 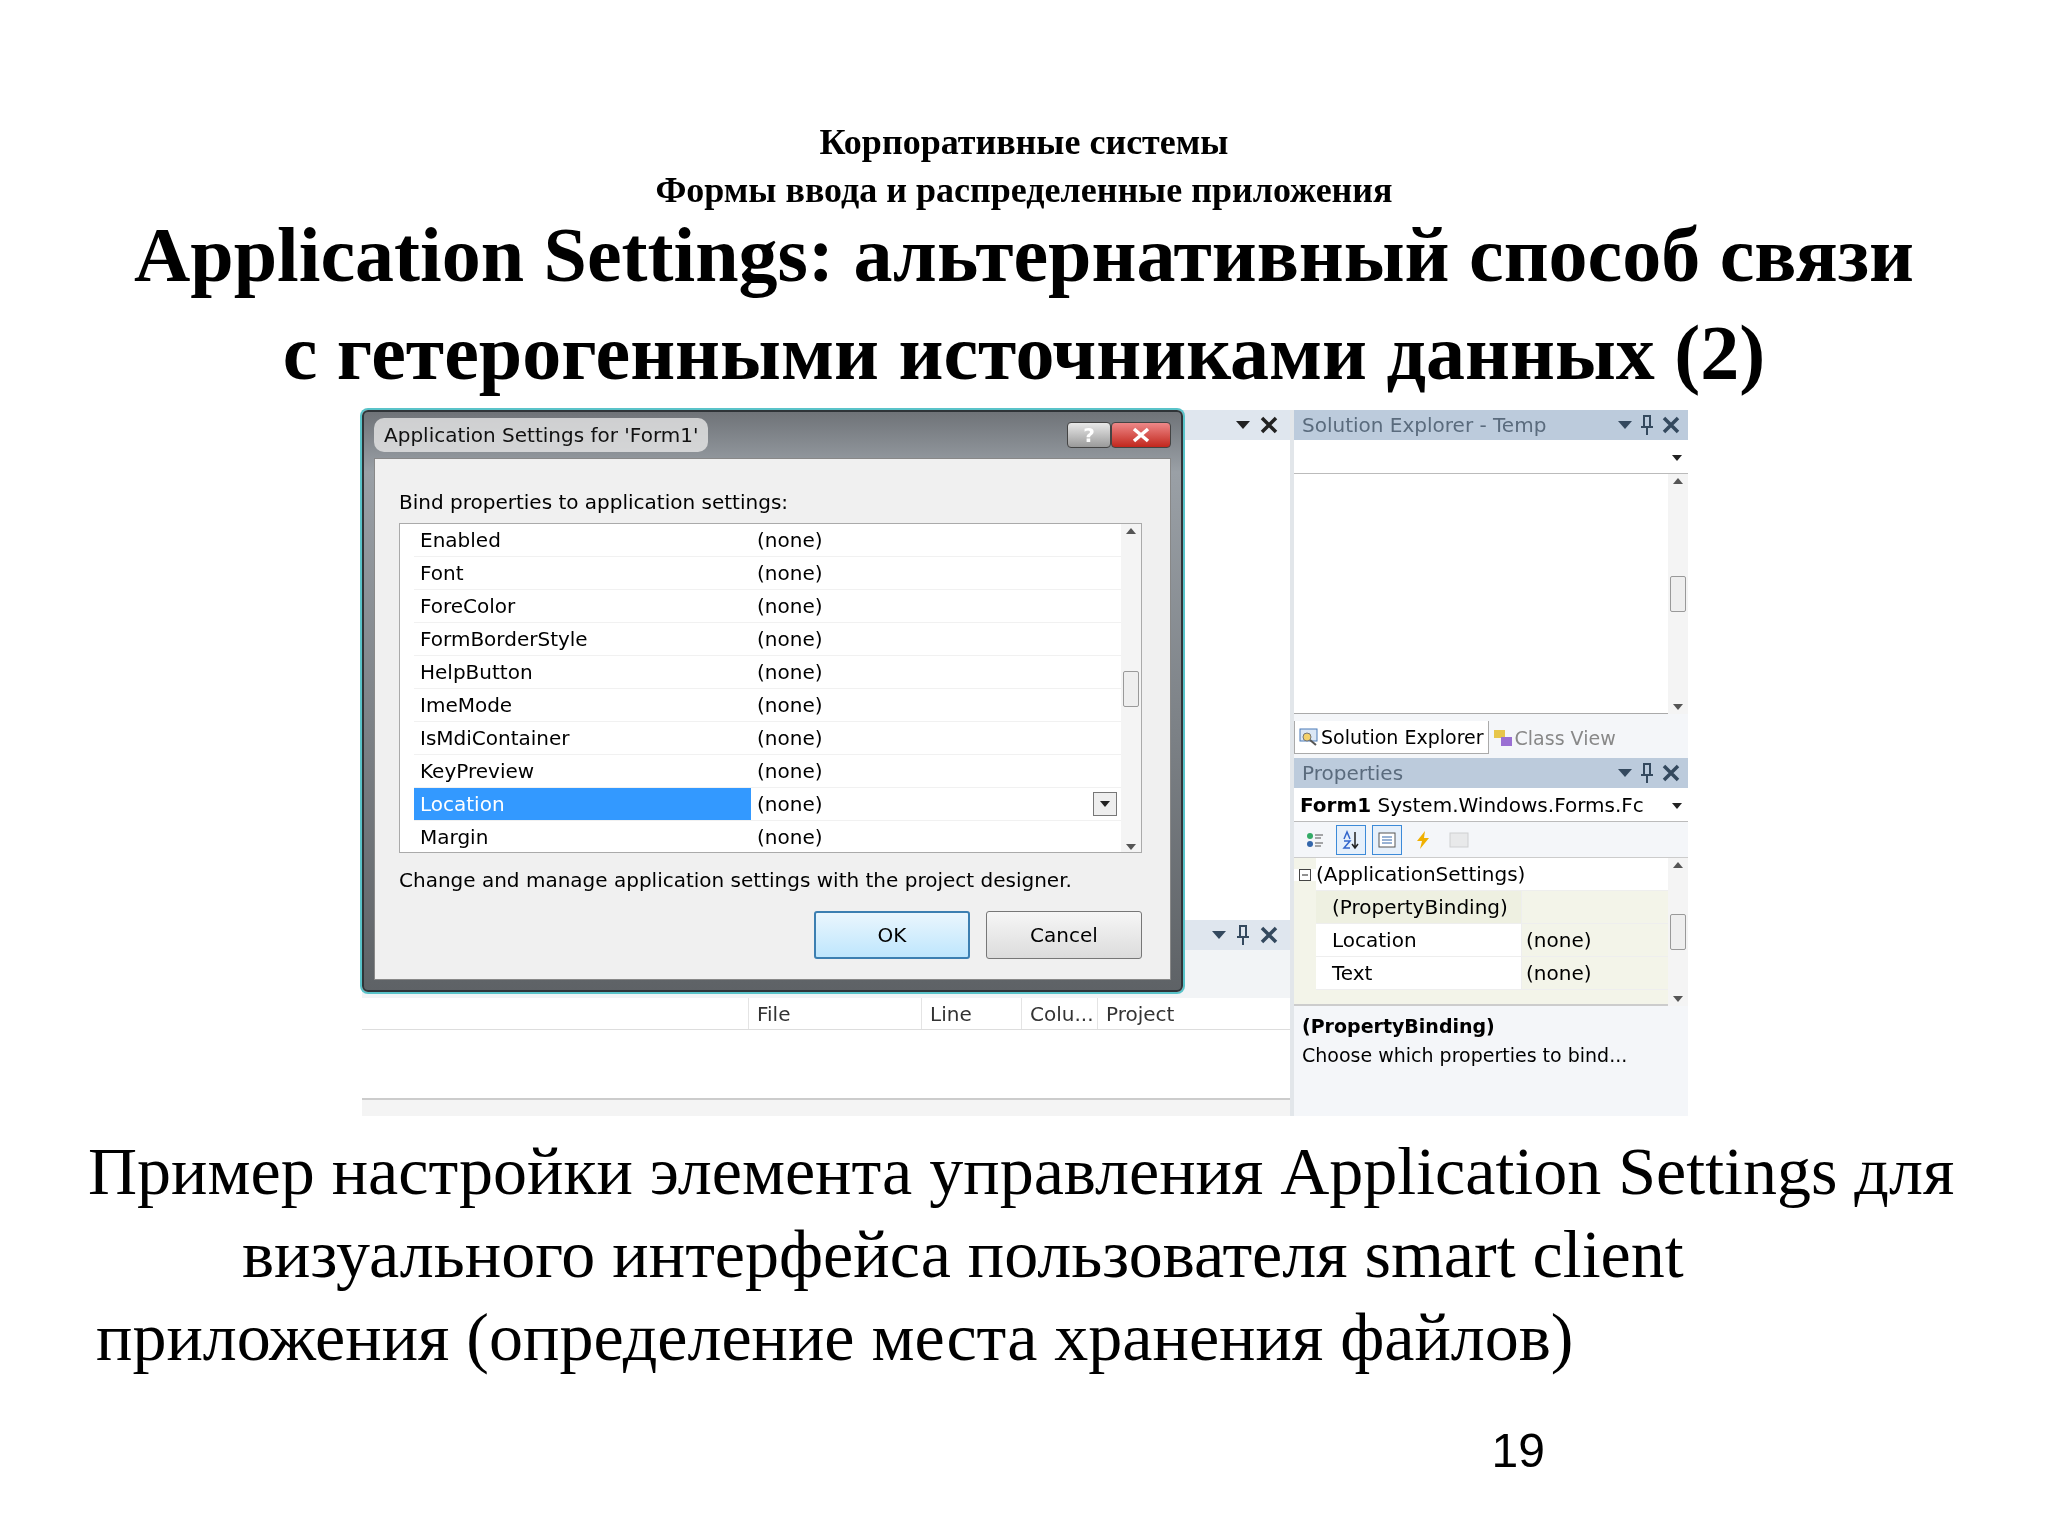 I want to click on slide-title: Application Settings: альтернативный способ связи, so click(x=1024, y=255).